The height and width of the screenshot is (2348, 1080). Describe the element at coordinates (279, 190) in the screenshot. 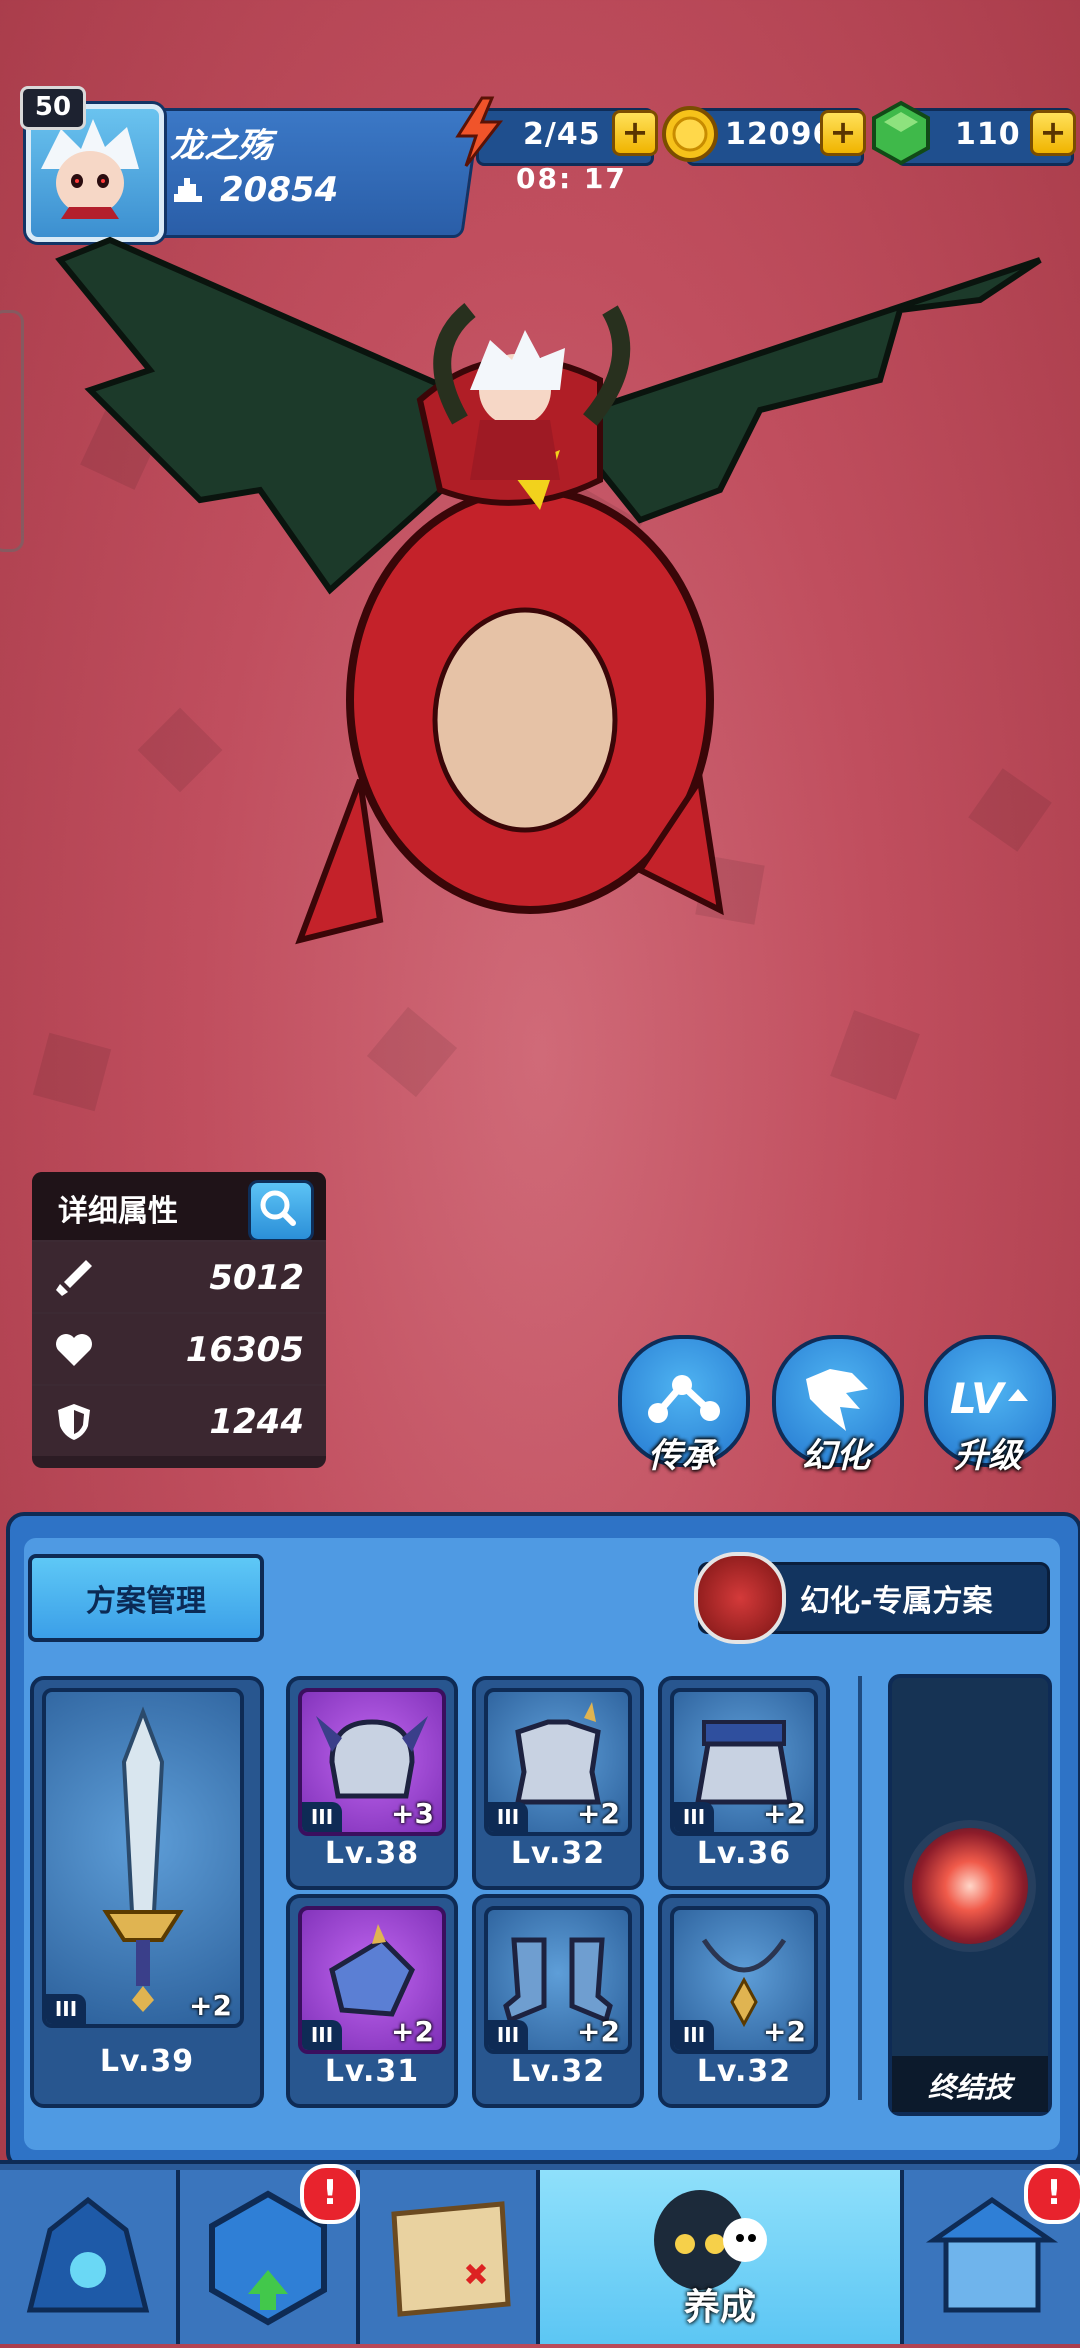

I see `combat-power-value: 20854` at that location.